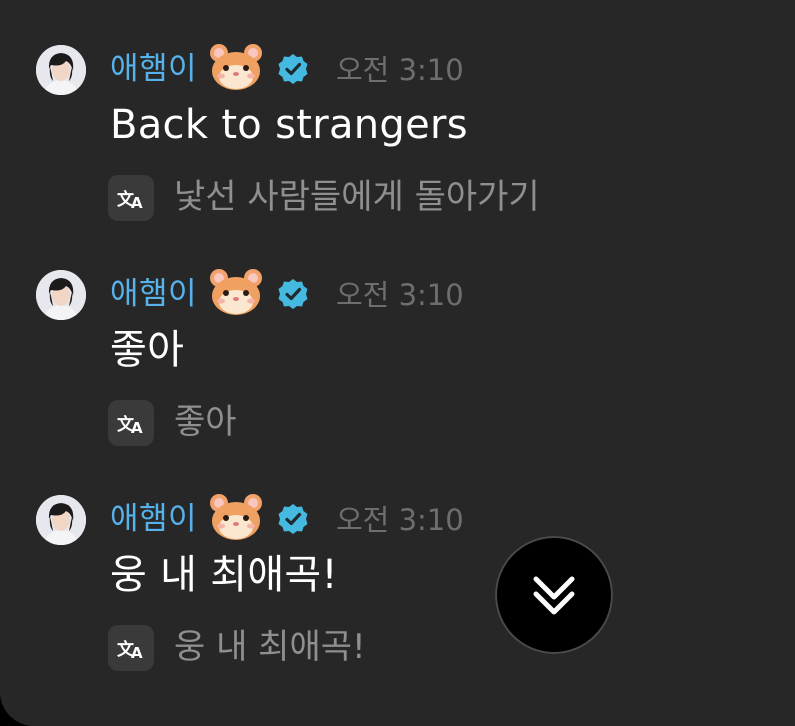 Image resolution: width=795 pixels, height=726 pixels. Describe the element at coordinates (418, 422) in the screenshot. I see `translation-row: 文 A 좋아` at that location.